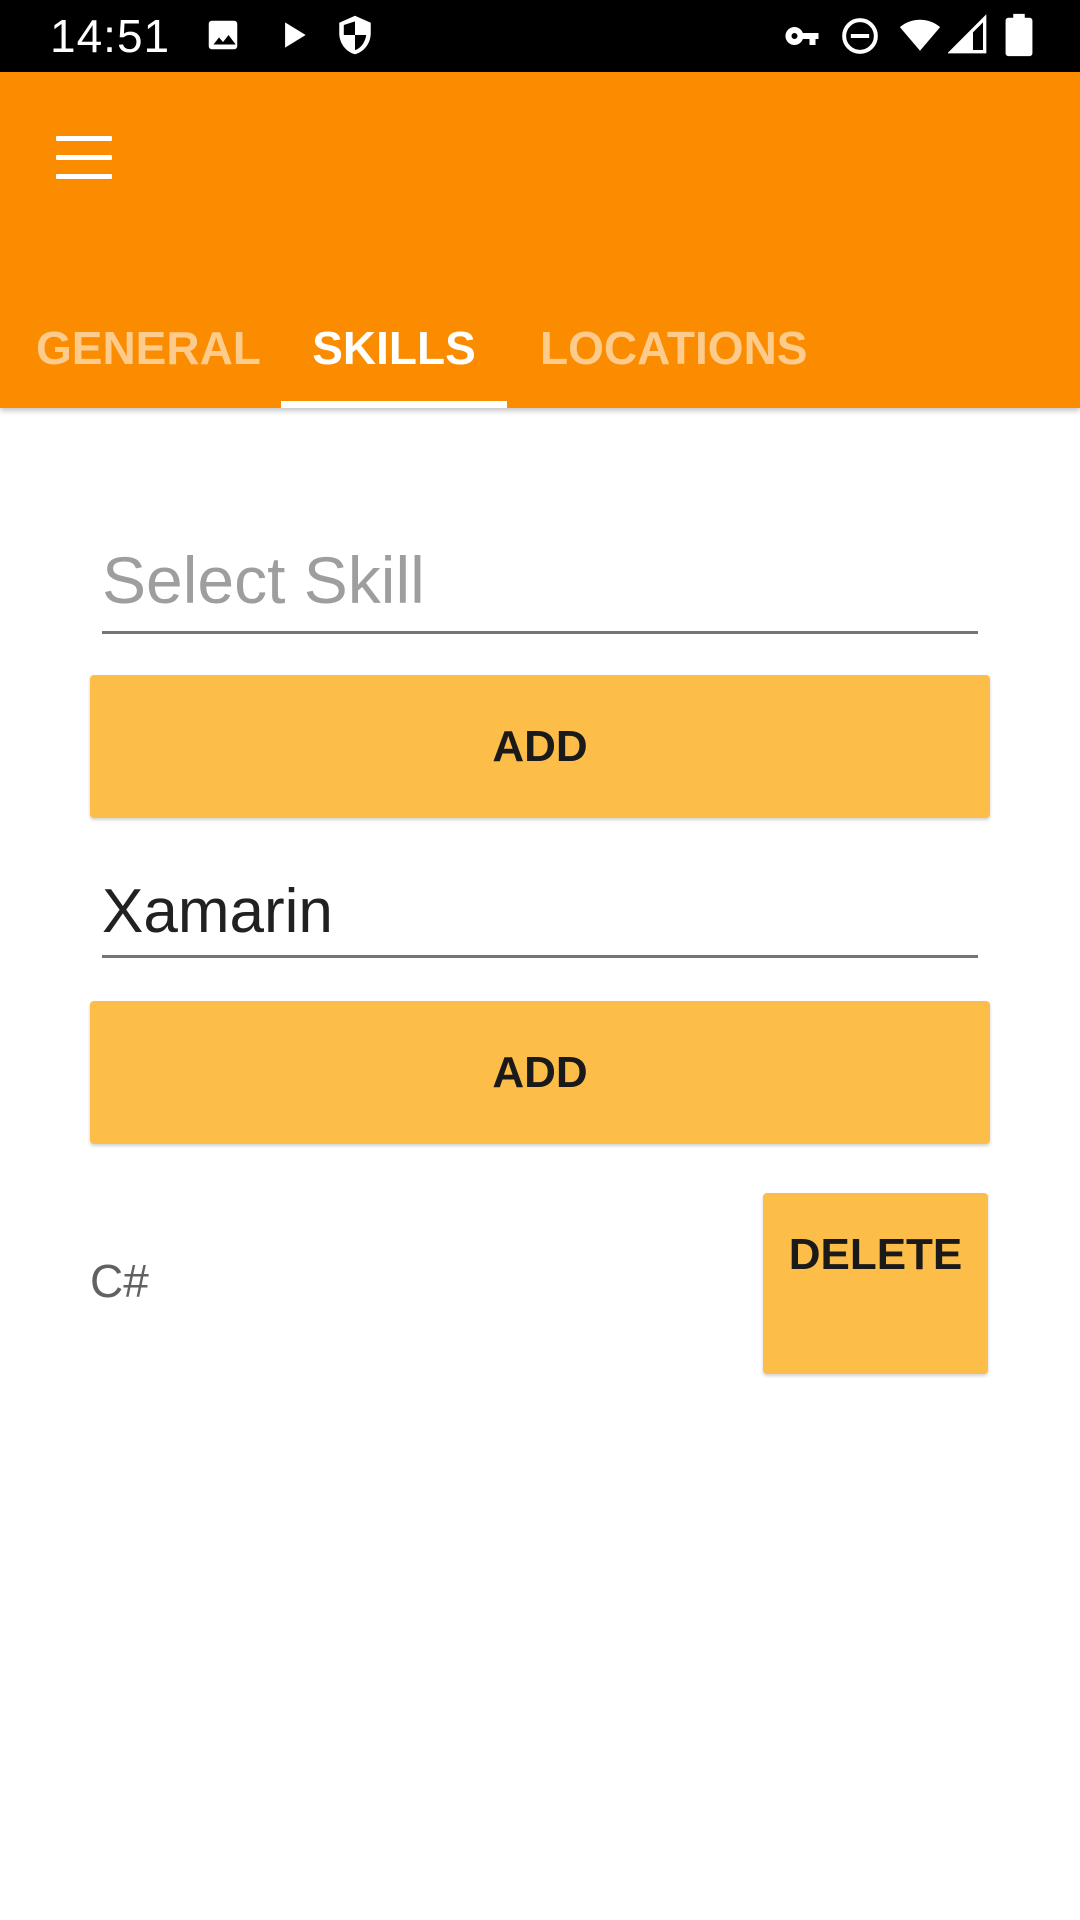  Describe the element at coordinates (295, 35) in the screenshot. I see `play-icon` at that location.